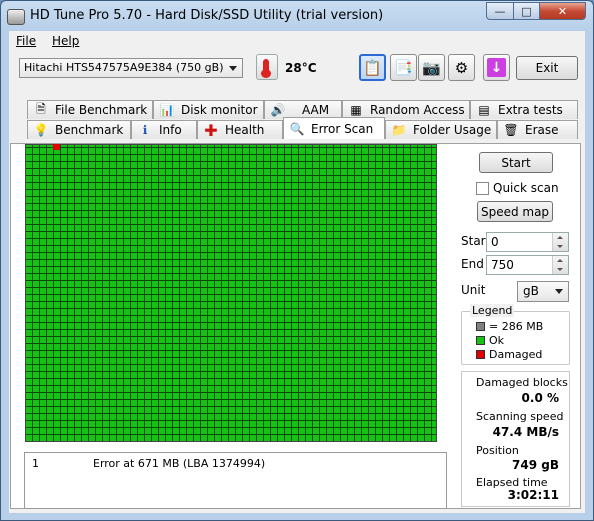 This screenshot has width=594, height=521. What do you see at coordinates (179, 463) in the screenshot?
I see `log-message: Error at 671 MB (LBA 1374994)` at bounding box center [179, 463].